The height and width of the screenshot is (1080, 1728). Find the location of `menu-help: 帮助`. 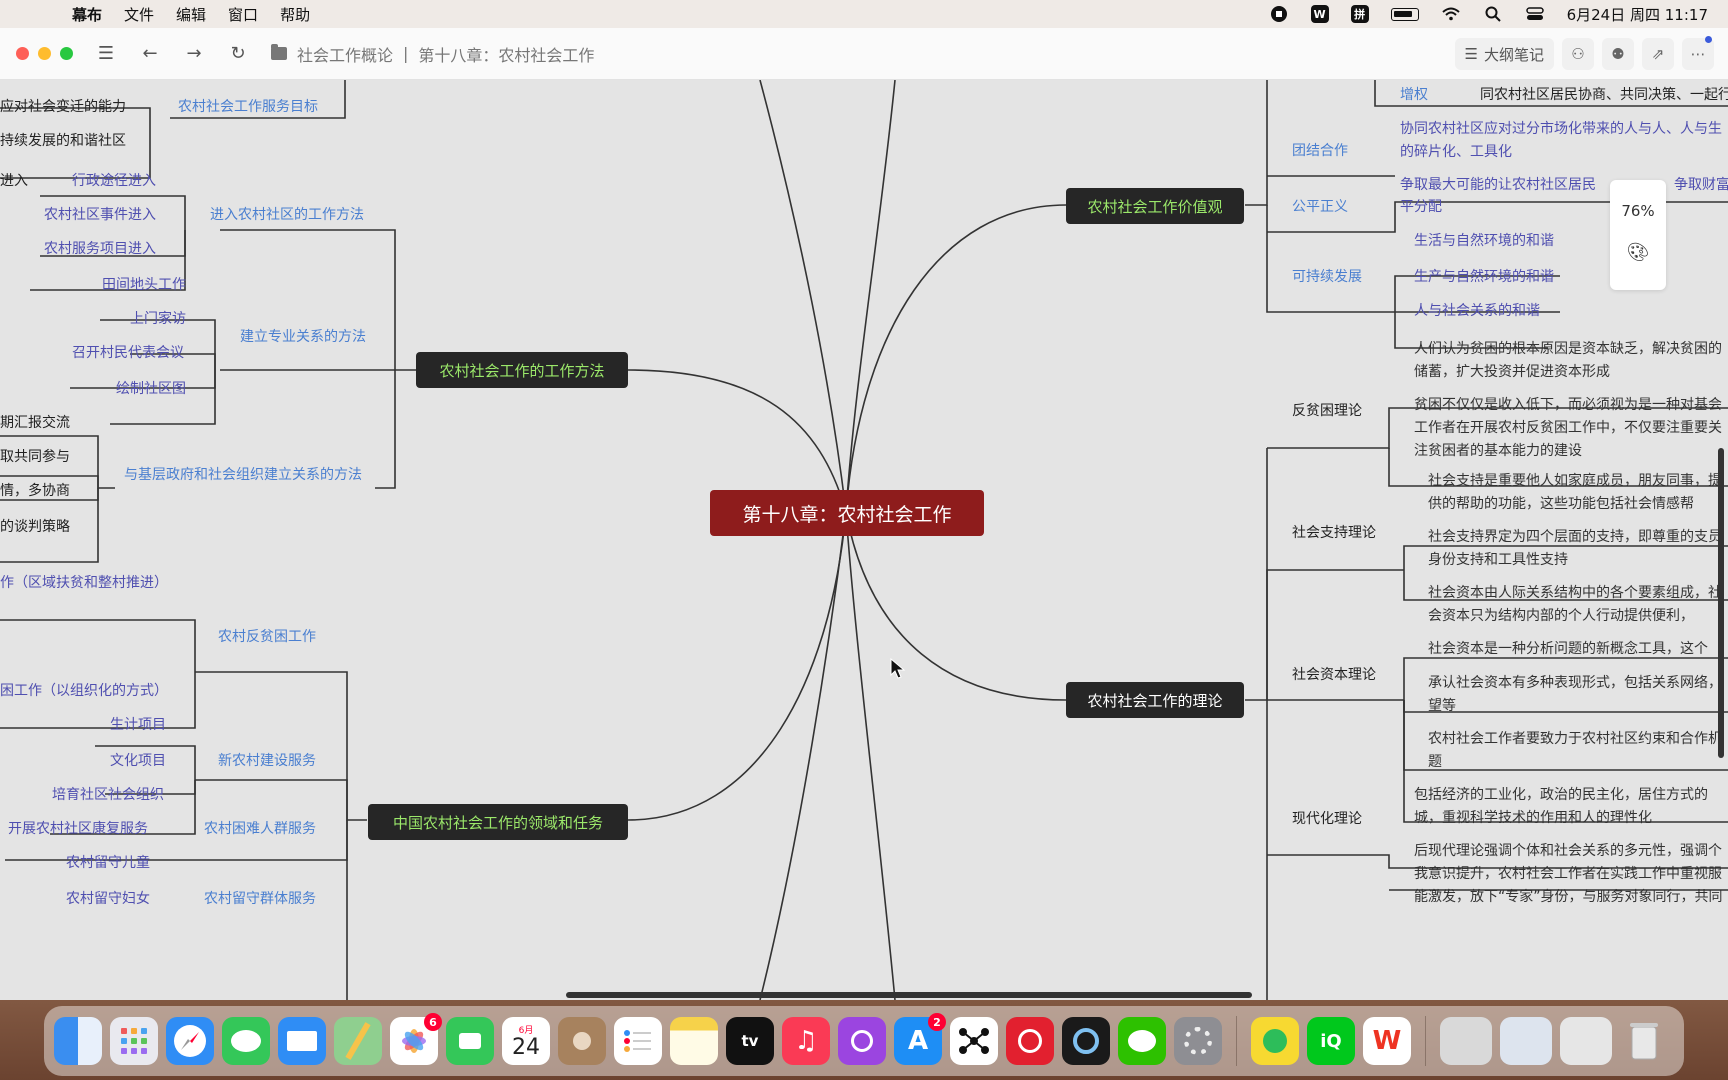

menu-help: 帮助 is located at coordinates (295, 14).